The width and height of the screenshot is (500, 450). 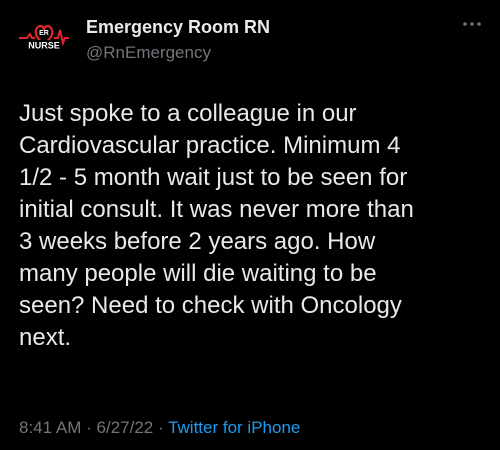 What do you see at coordinates (45, 337) in the screenshot?
I see `tweet-text-line: next.` at bounding box center [45, 337].